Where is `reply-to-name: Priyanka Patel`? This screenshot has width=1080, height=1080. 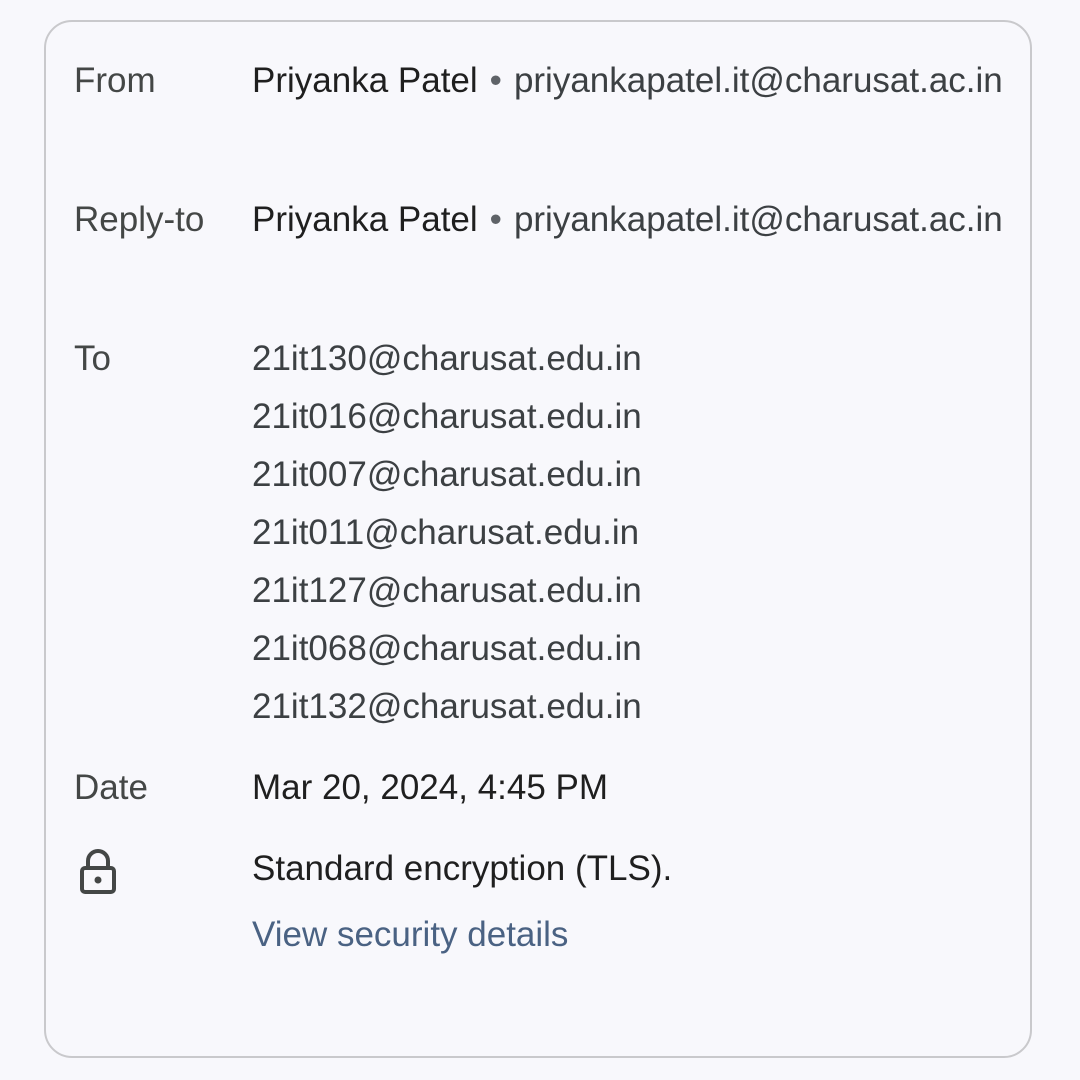
reply-to-name: Priyanka Patel is located at coordinates (365, 219).